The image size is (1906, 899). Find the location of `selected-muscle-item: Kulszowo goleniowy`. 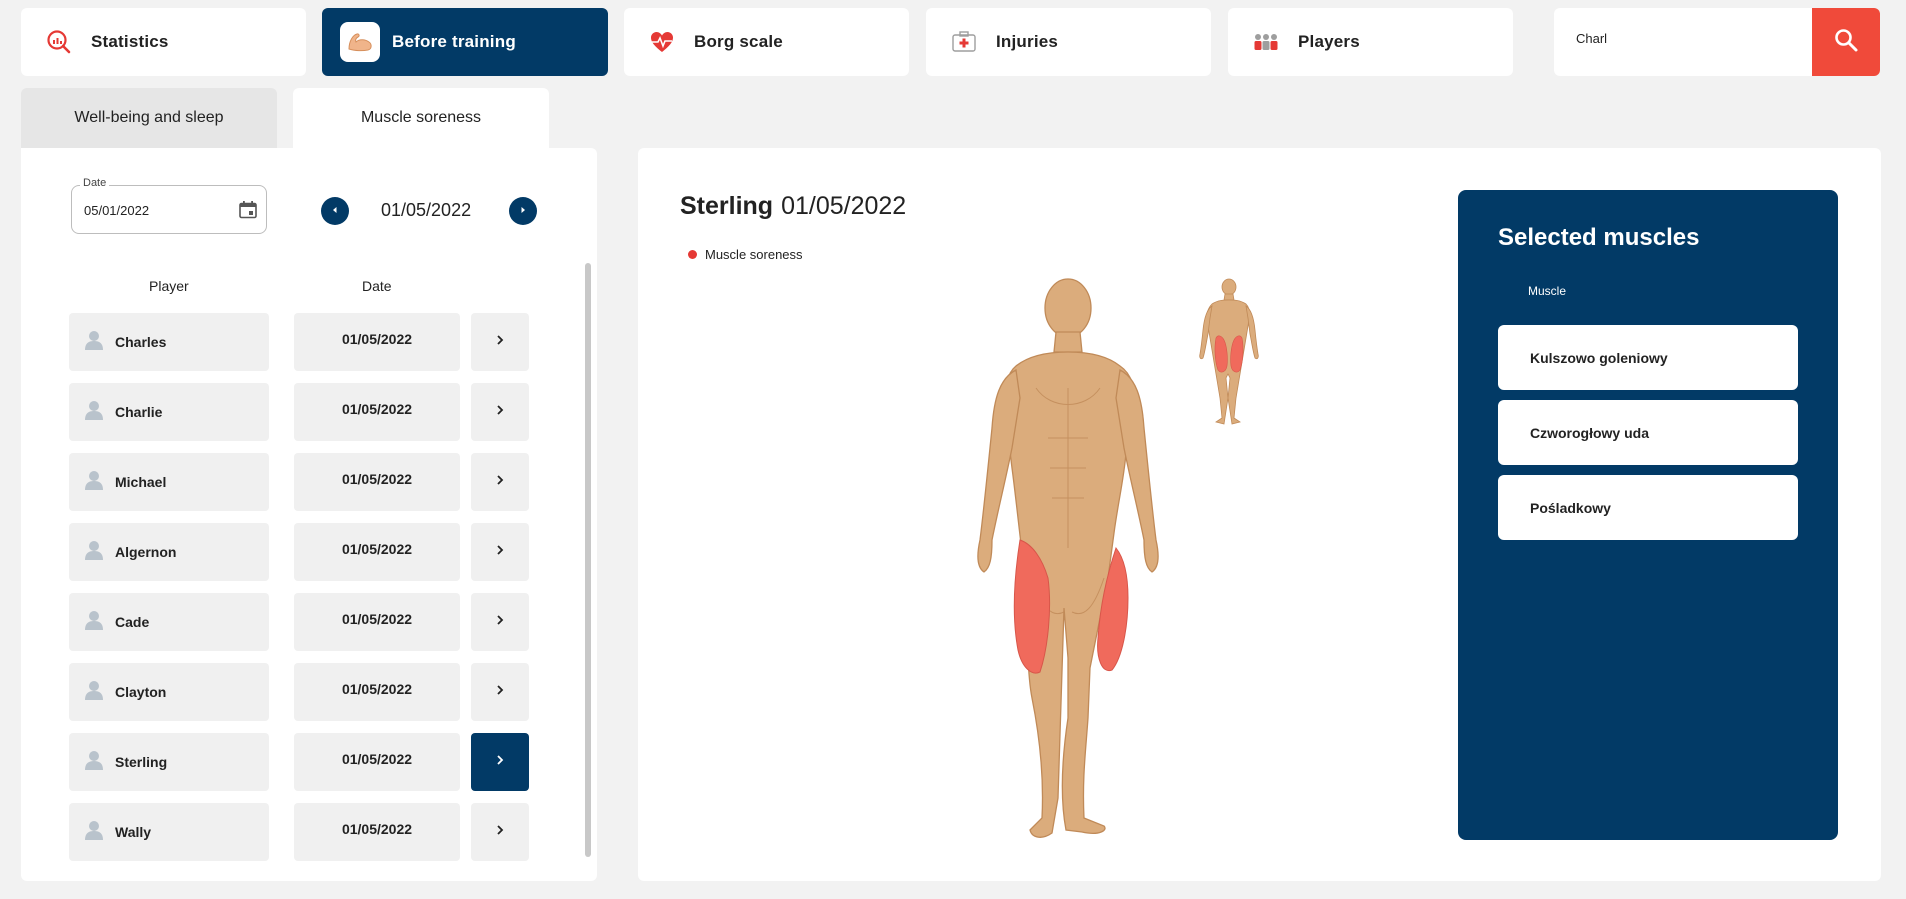

selected-muscle-item: Kulszowo goleniowy is located at coordinates (1648, 357).